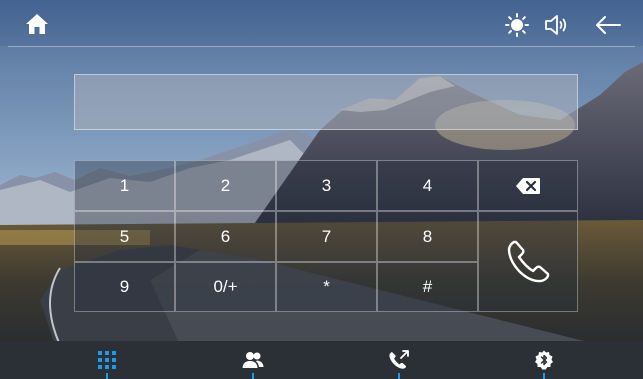 The image size is (643, 379). What do you see at coordinates (124, 236) in the screenshot?
I see `key-5: 5` at bounding box center [124, 236].